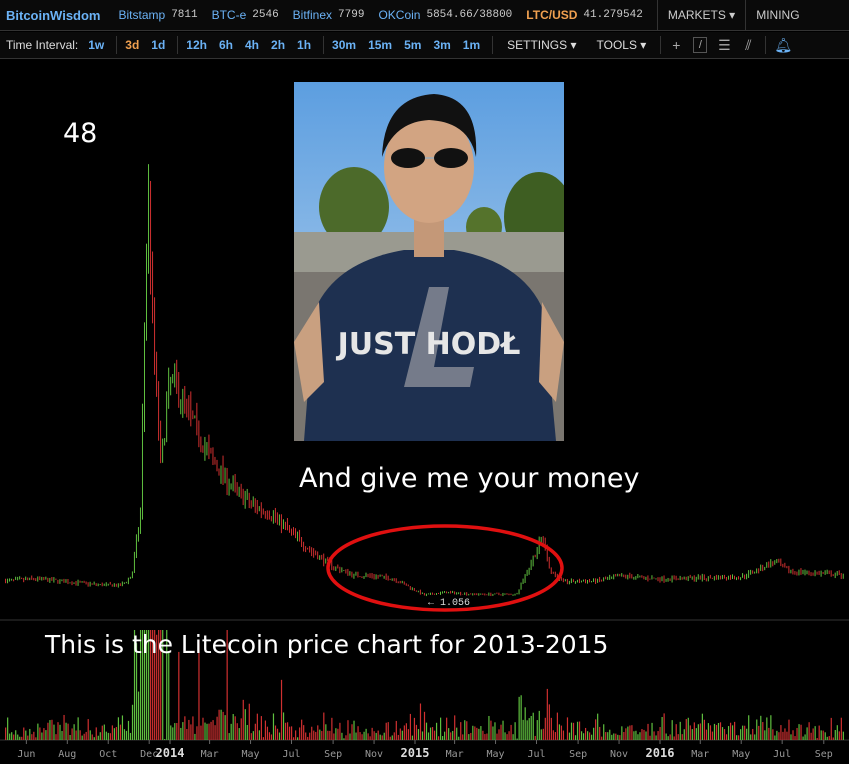  Describe the element at coordinates (196, 45) in the screenshot. I see `interval-12h: 12h` at that location.